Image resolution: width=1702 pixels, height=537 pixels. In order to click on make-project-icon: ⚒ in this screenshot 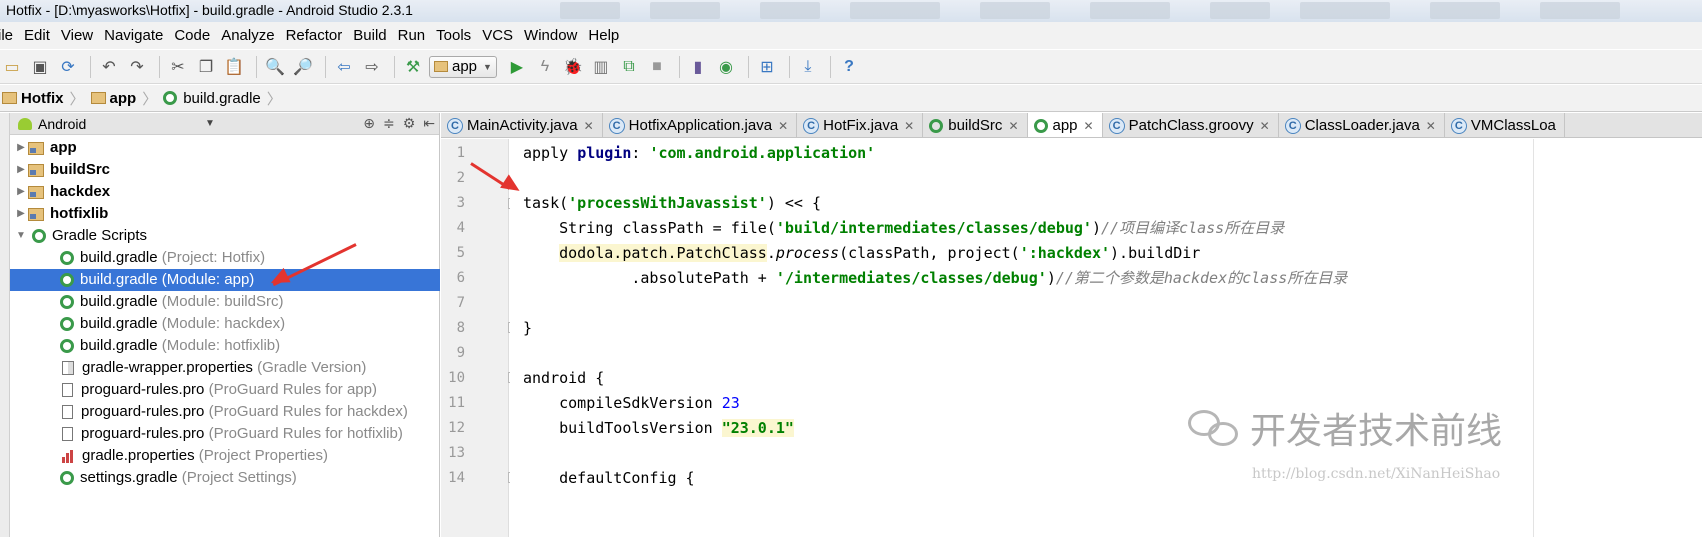, I will do `click(413, 67)`.